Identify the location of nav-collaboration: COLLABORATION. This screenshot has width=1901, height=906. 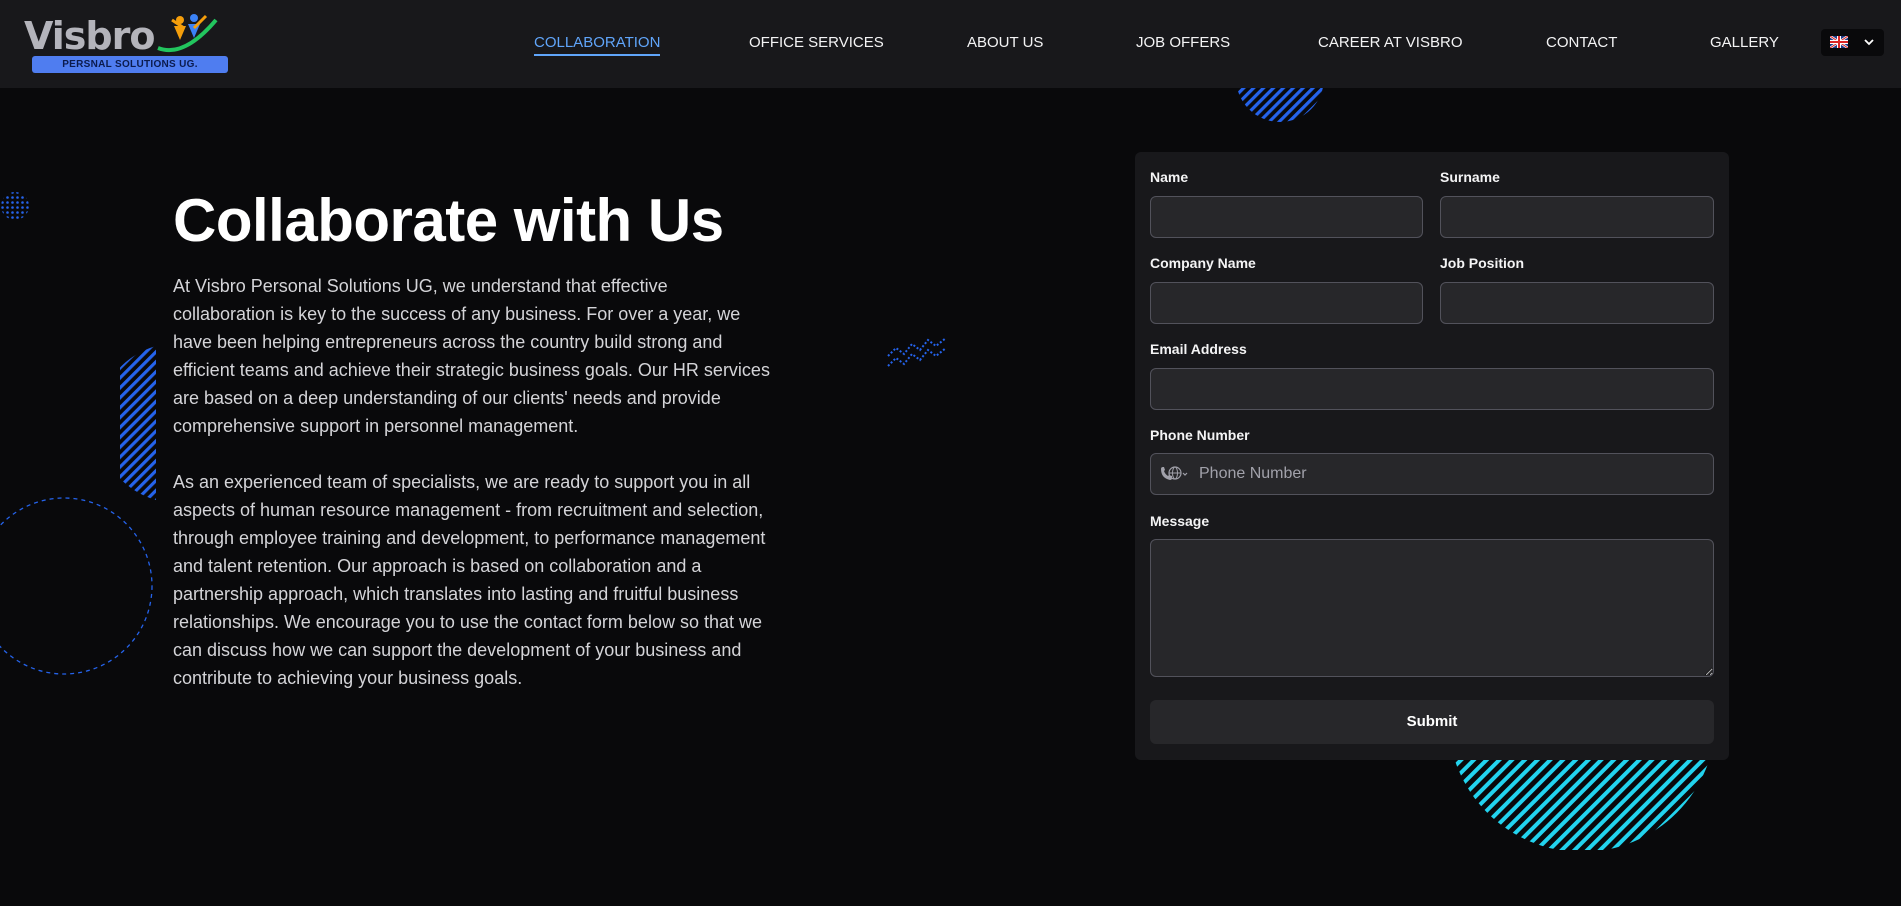
(597, 45).